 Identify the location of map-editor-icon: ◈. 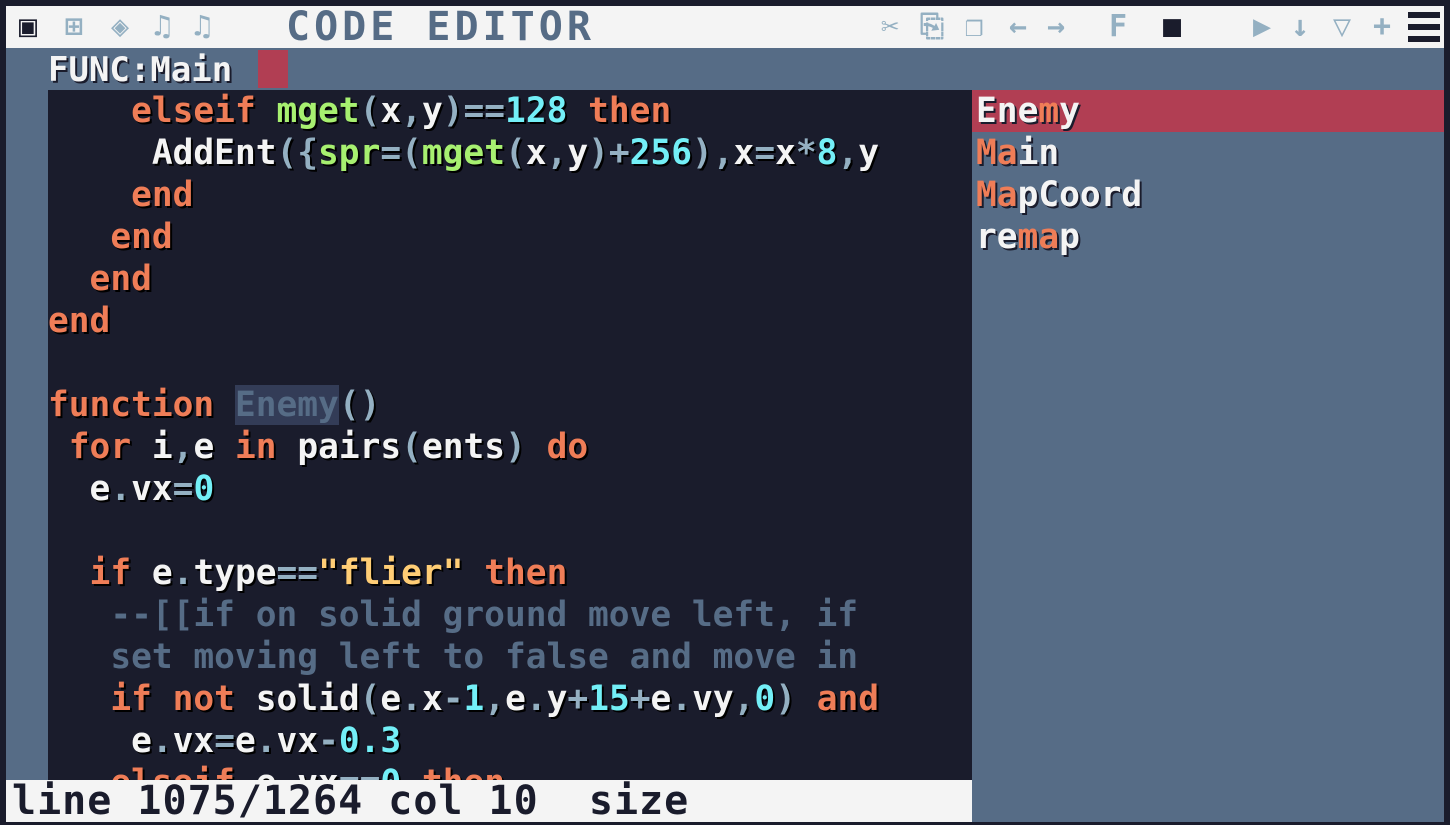
(120, 27).